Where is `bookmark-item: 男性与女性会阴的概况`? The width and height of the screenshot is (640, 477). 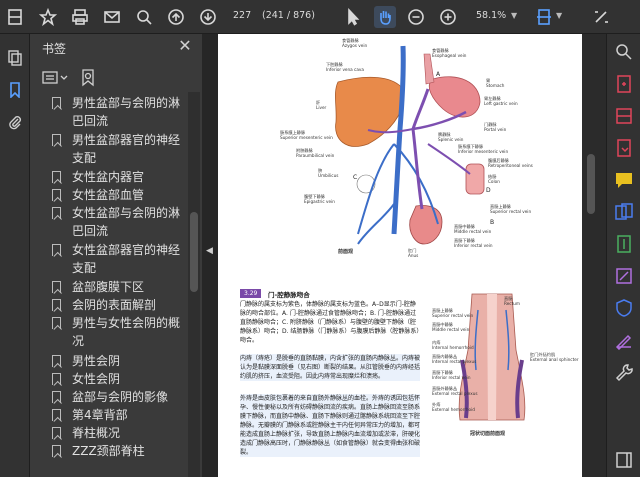 bookmark-item: 男性与女性会阴的概况 is located at coordinates (109, 332).